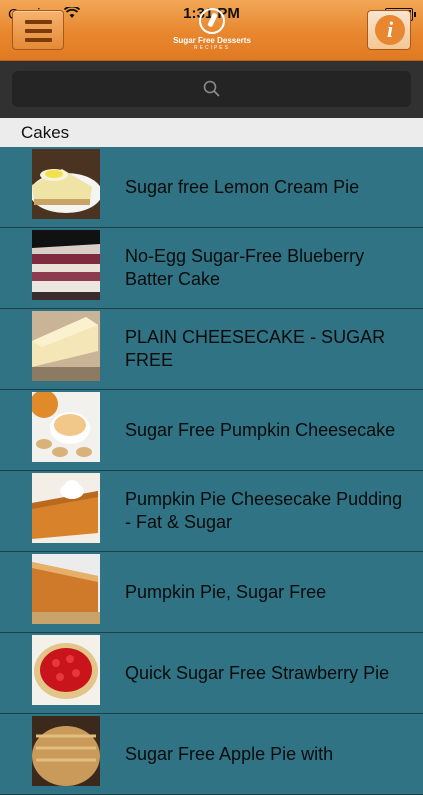  Describe the element at coordinates (211, 132) in the screenshot. I see `section-header-cakes: Cakes` at that location.